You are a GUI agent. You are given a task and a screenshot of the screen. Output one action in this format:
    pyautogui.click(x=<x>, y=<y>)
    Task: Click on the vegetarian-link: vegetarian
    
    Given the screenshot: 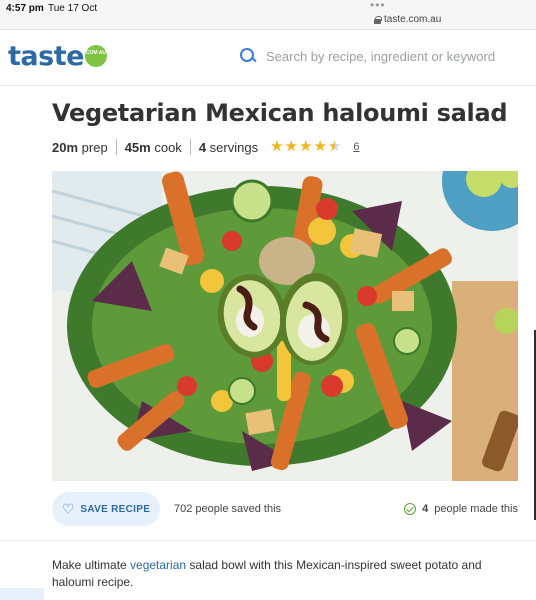 What is the action you would take?
    pyautogui.click(x=158, y=565)
    